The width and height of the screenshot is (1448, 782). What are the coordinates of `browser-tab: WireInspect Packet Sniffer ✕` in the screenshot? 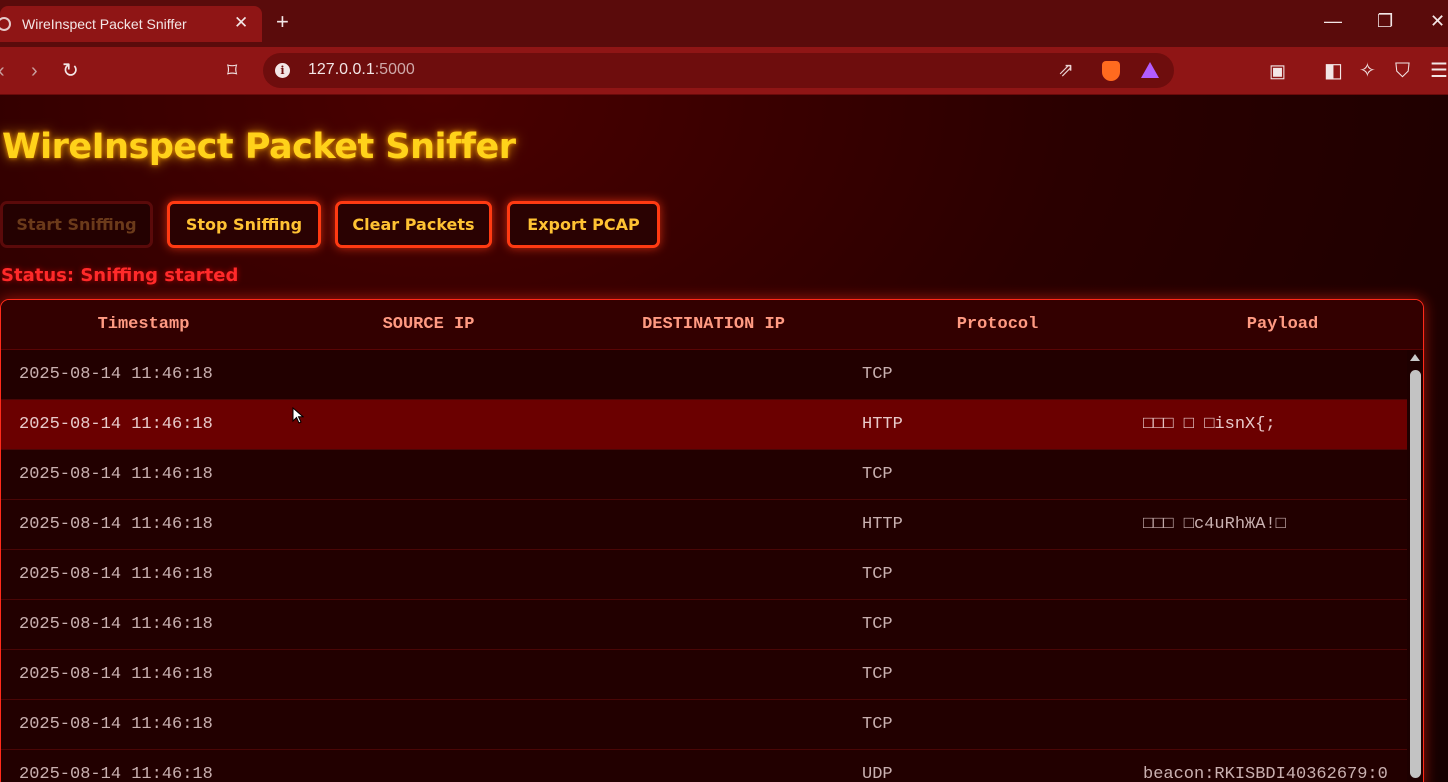 It's located at (131, 24).